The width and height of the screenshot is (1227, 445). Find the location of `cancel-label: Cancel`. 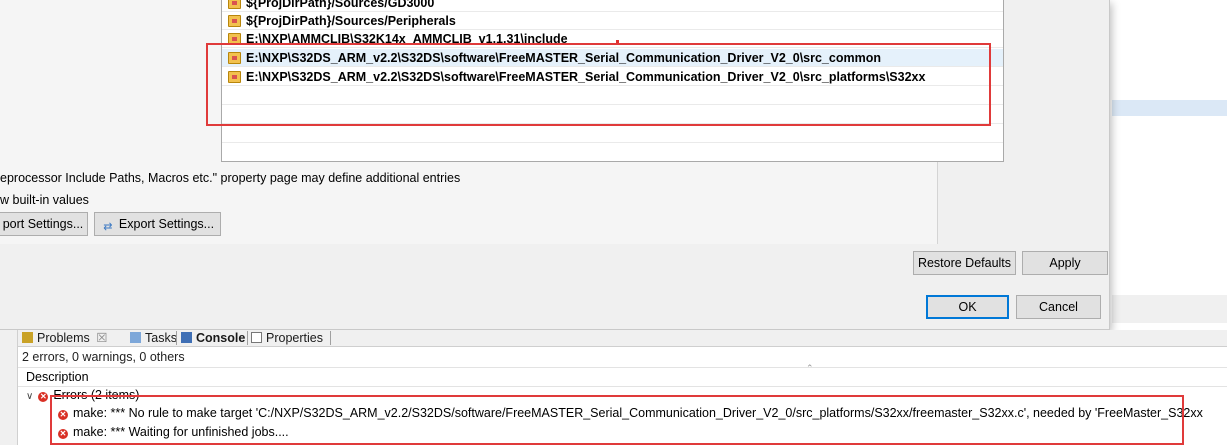

cancel-label: Cancel is located at coordinates (1058, 307).